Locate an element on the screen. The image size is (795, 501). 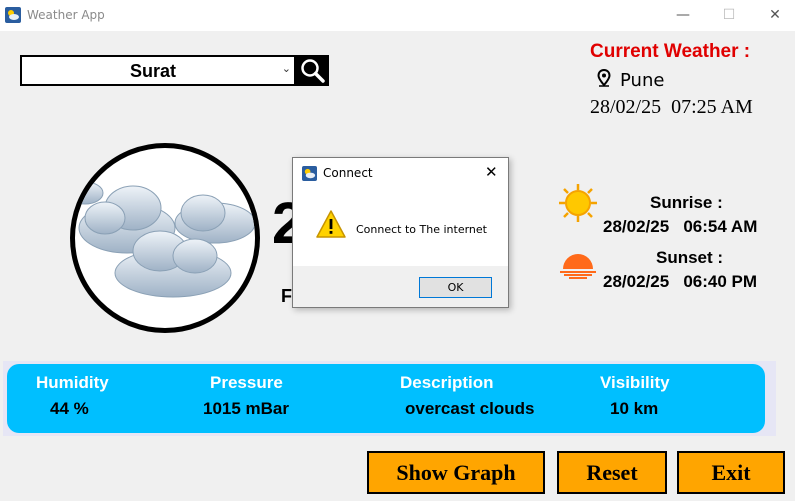
city-combobox-value: Surat is located at coordinates (152, 71).